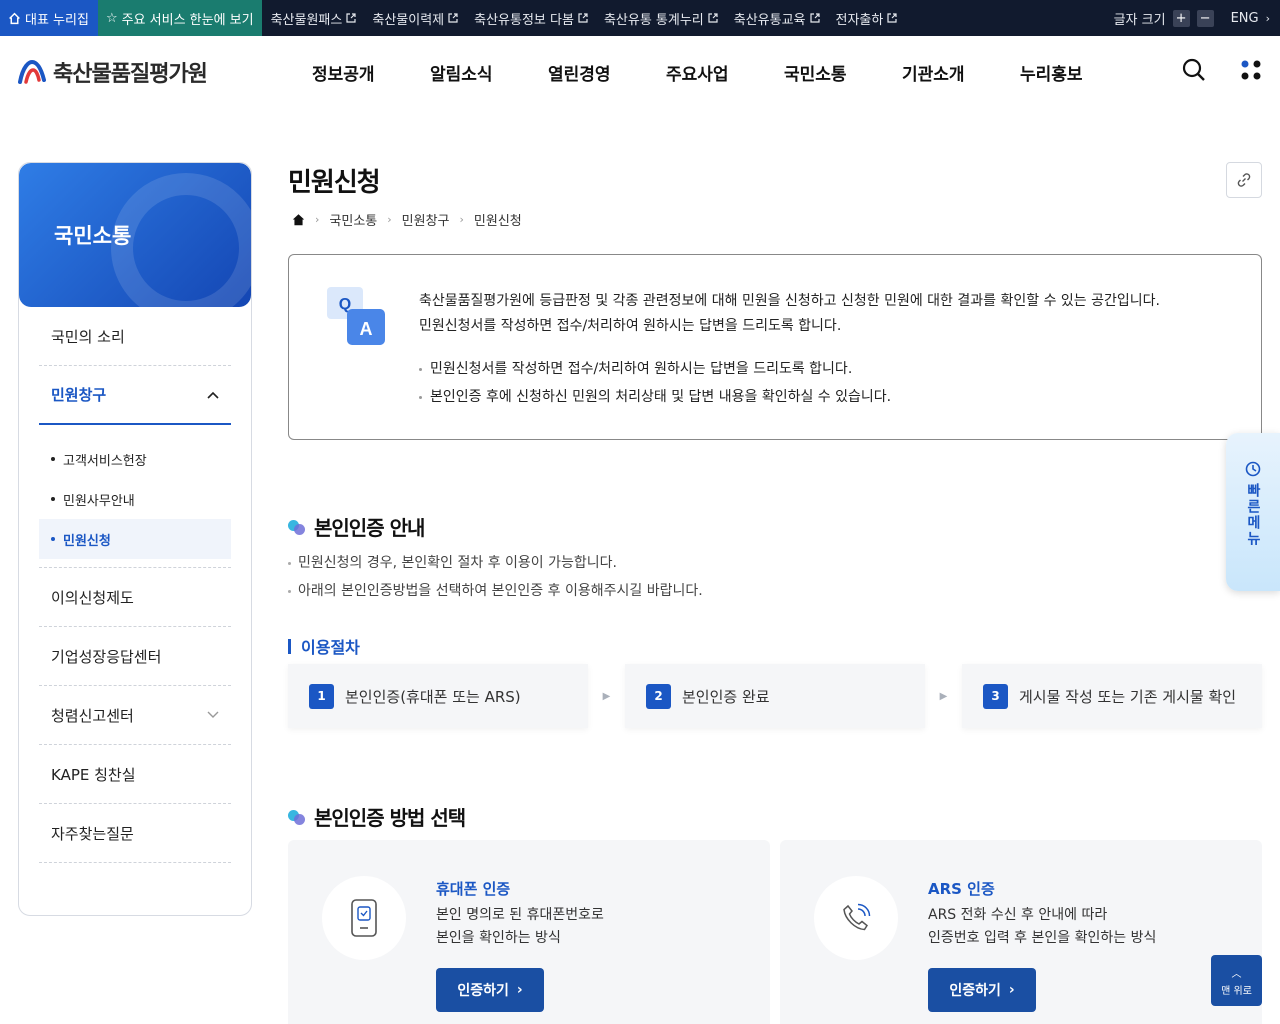  What do you see at coordinates (321, 696) in the screenshot?
I see `step-number: 1` at bounding box center [321, 696].